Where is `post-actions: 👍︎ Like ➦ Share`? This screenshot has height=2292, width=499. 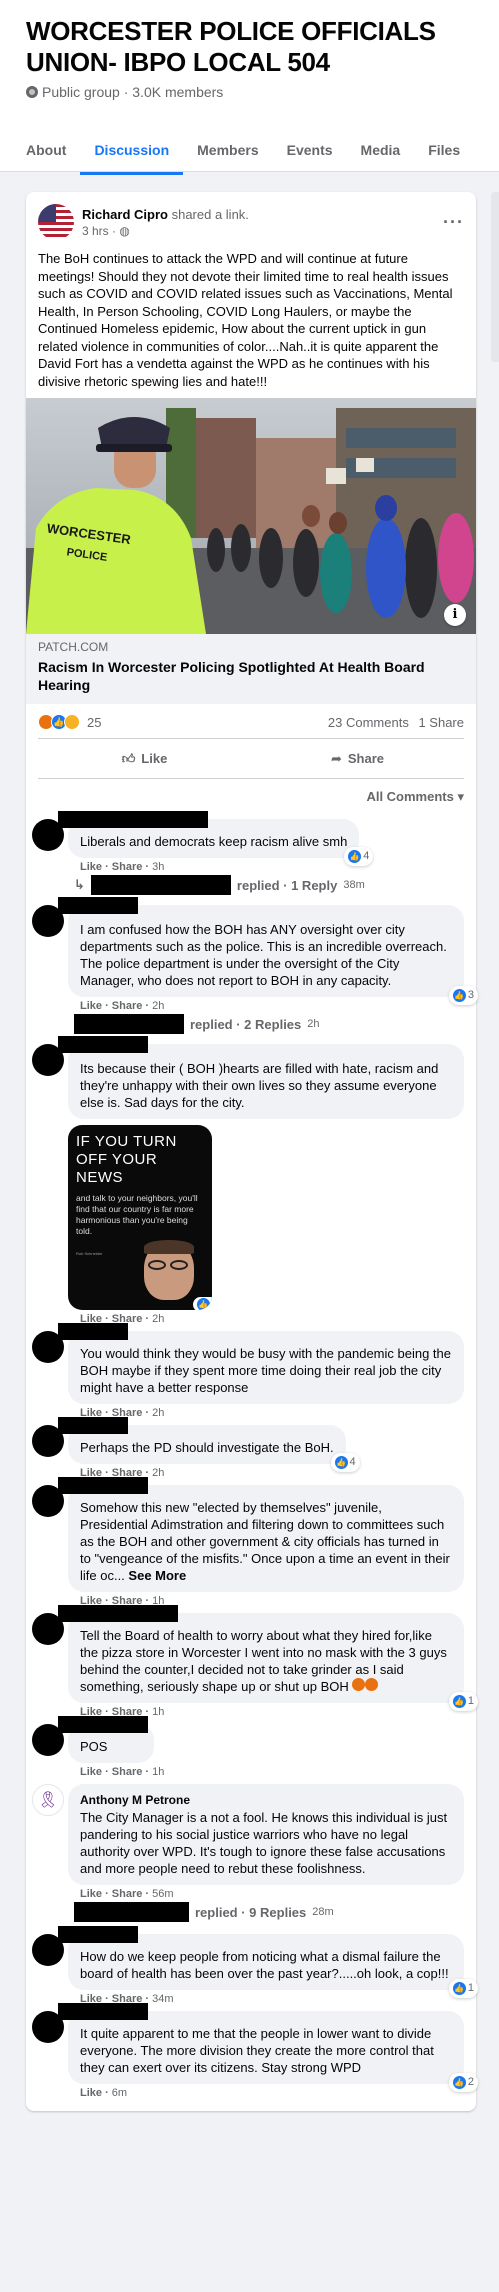
post-actions: 👍︎ Like ➦ Share is located at coordinates (251, 759).